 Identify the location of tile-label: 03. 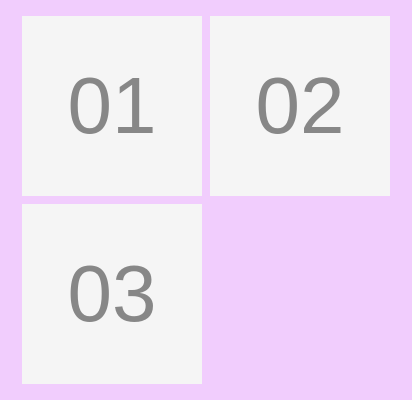
(112, 293).